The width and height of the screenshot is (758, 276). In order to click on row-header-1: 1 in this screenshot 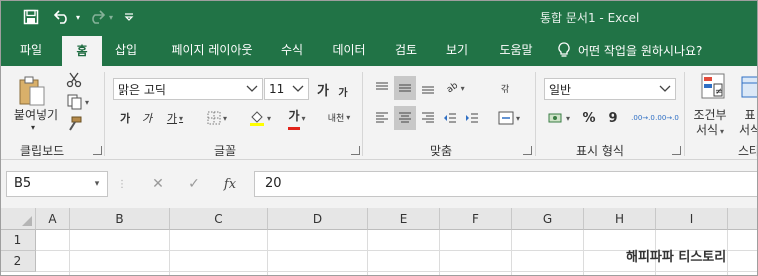, I will do `click(18, 240)`.